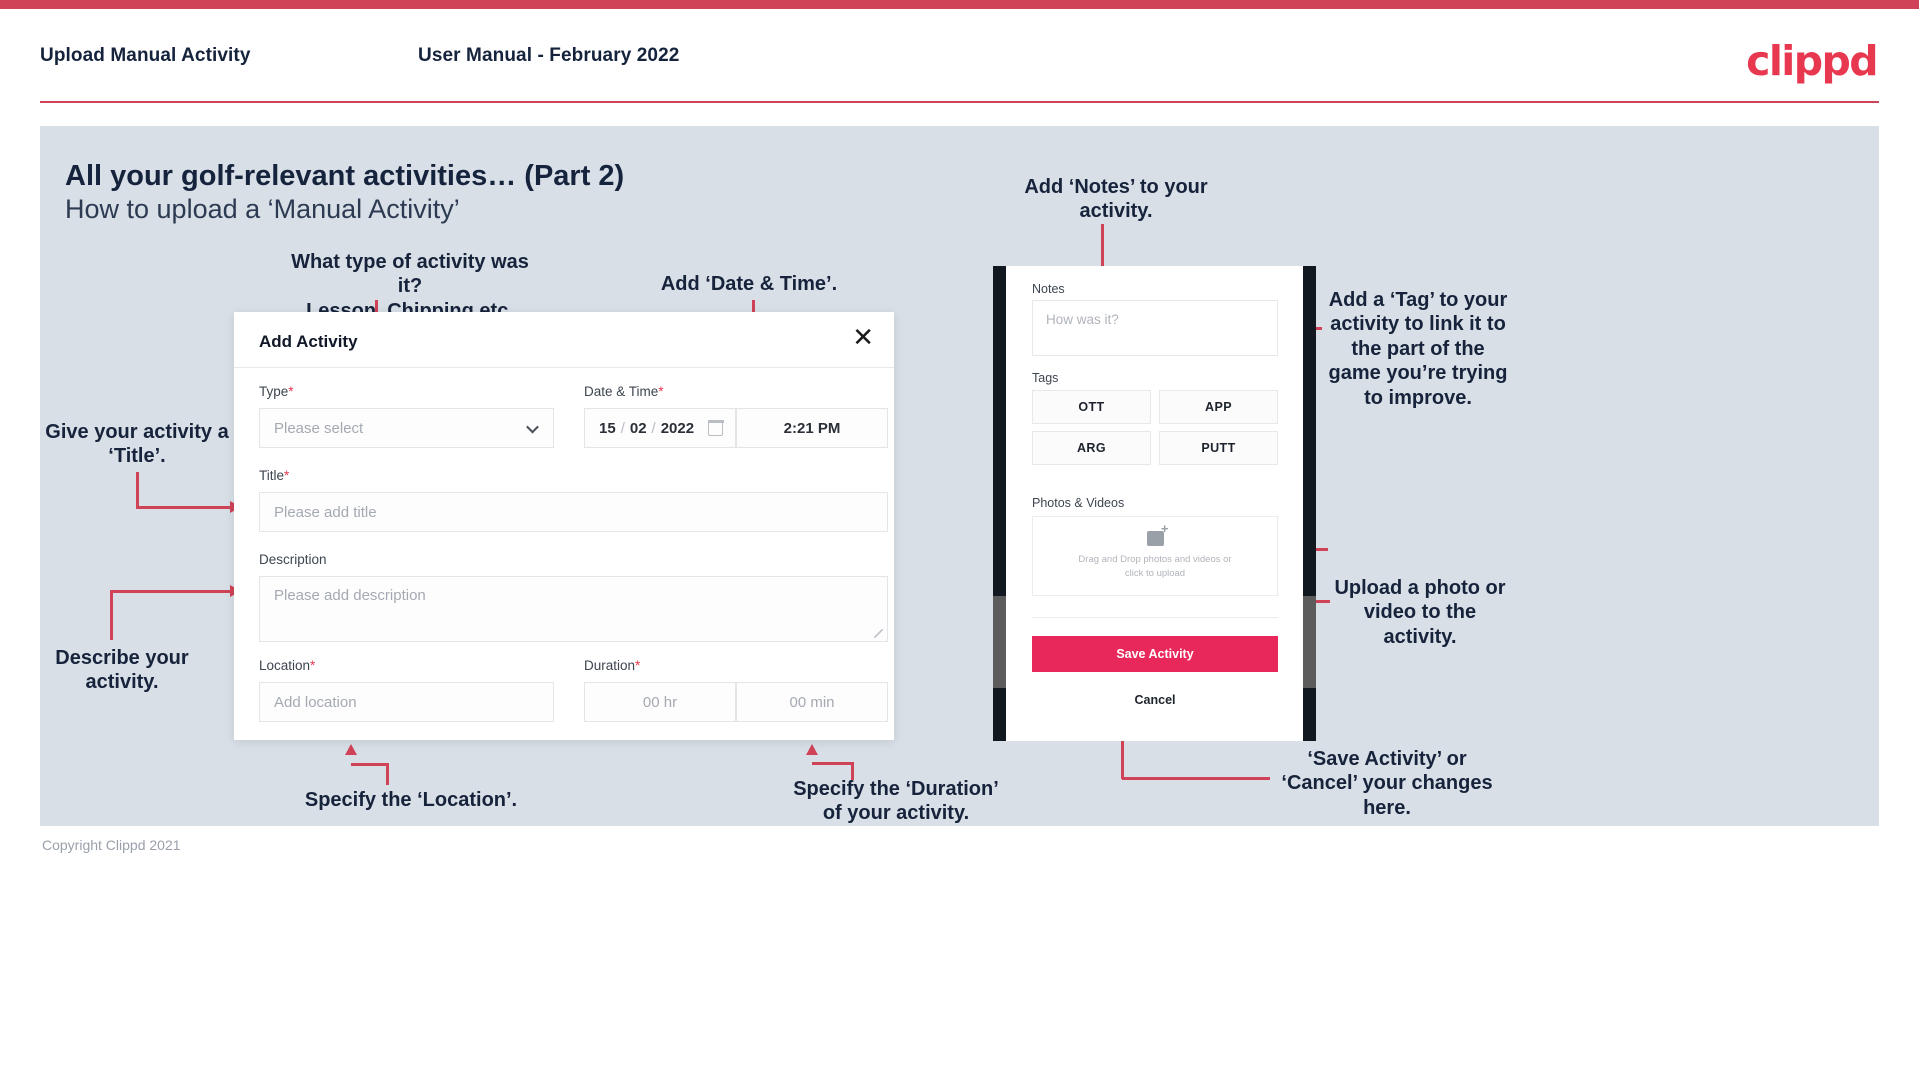 This screenshot has width=1919, height=1079. Describe the element at coordinates (863, 338) in the screenshot. I see `close-icon: ✕` at that location.